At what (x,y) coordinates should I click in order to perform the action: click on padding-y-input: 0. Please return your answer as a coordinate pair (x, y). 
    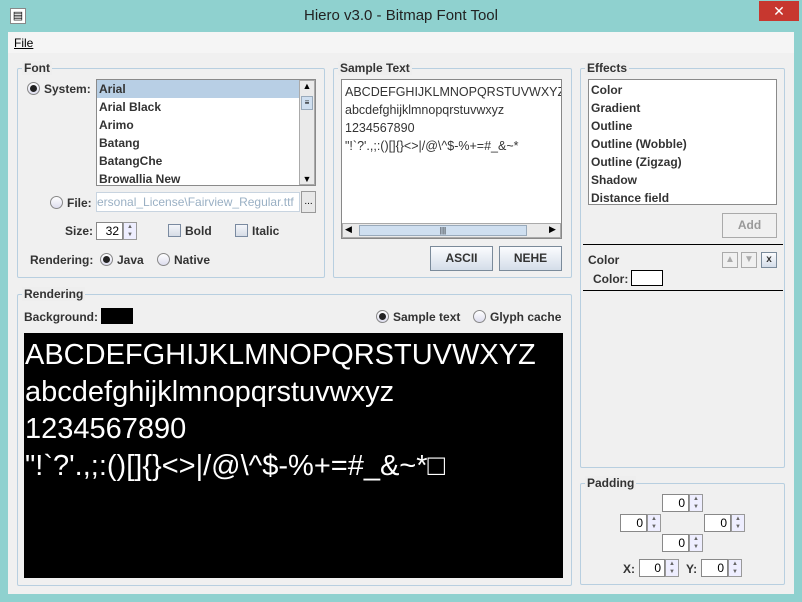
    Looking at the image, I should click on (714, 568).